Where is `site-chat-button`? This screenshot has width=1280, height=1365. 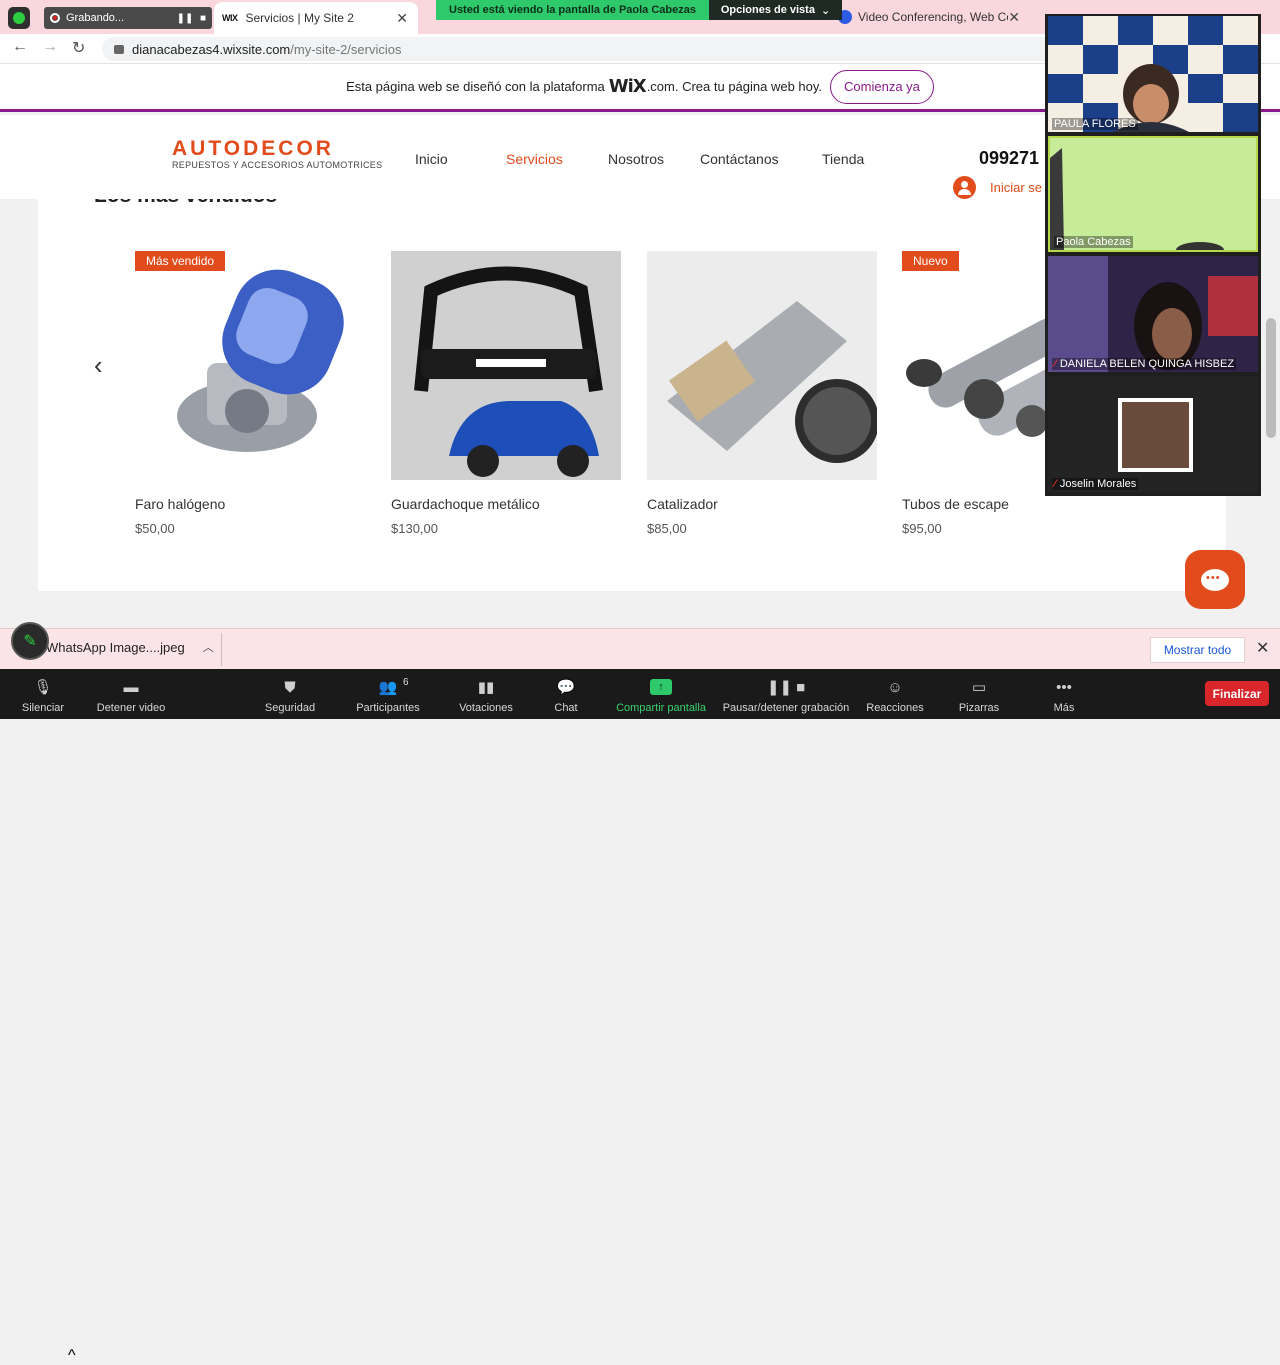 site-chat-button is located at coordinates (1215, 579).